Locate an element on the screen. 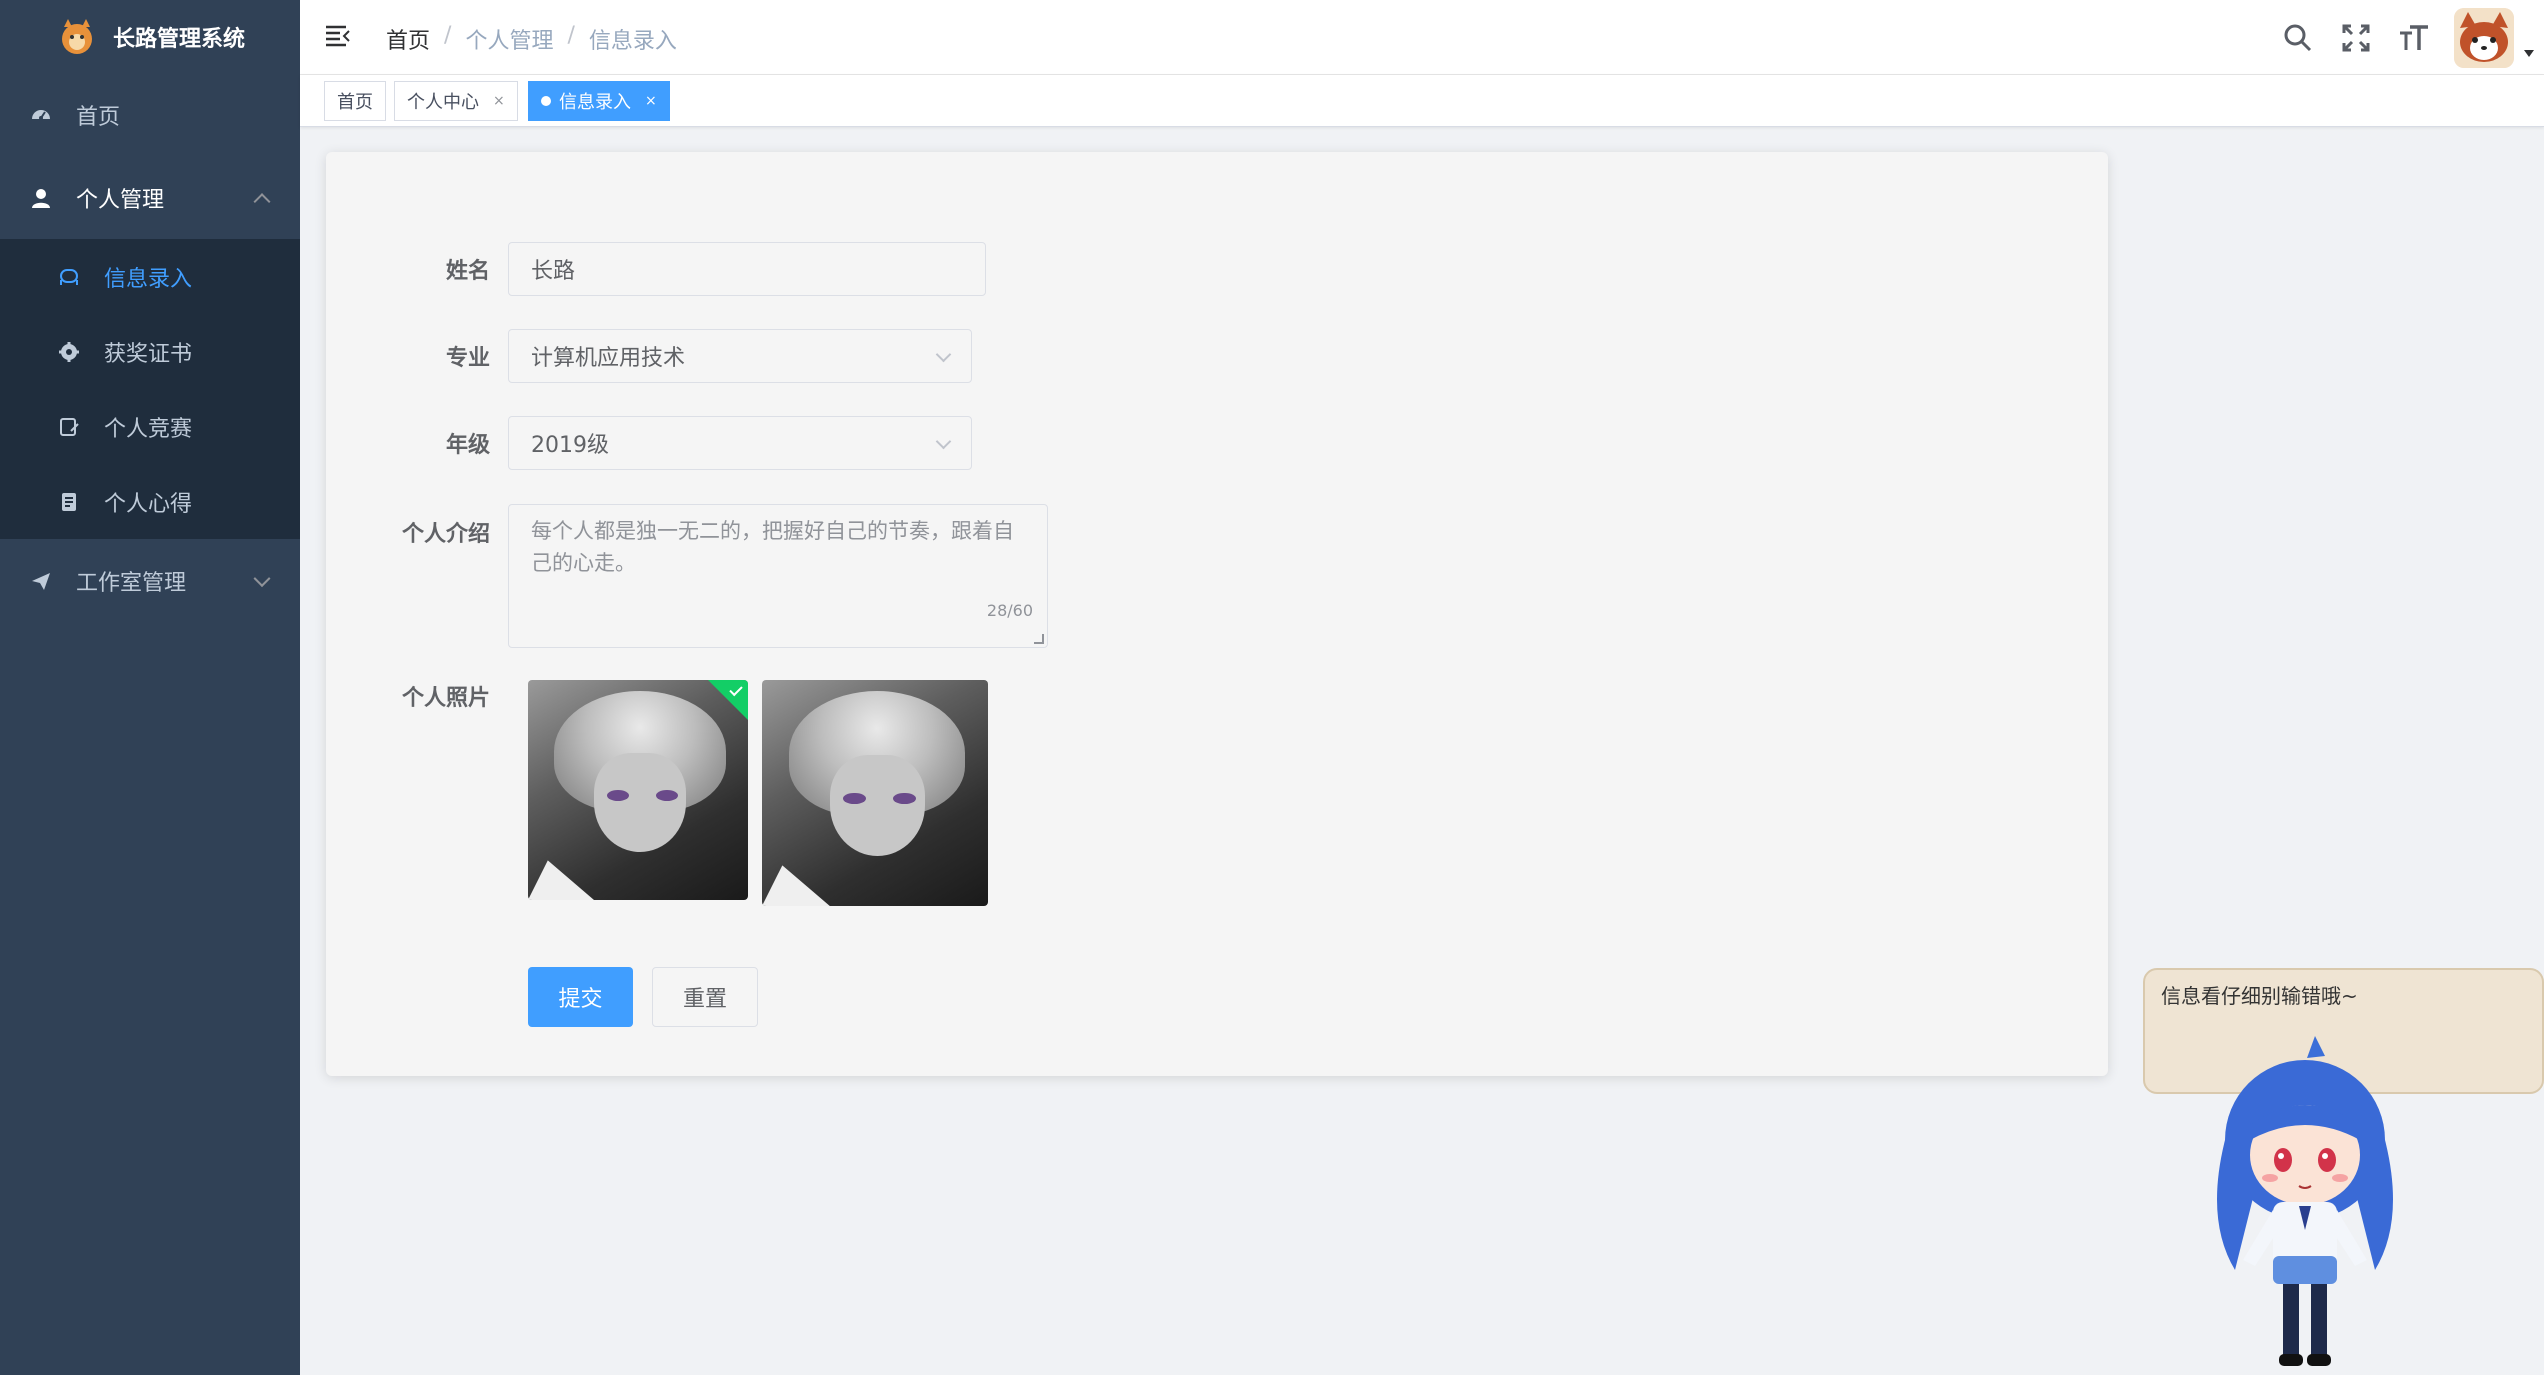  sidebar-item-notes: 个人心得 is located at coordinates (150, 501).